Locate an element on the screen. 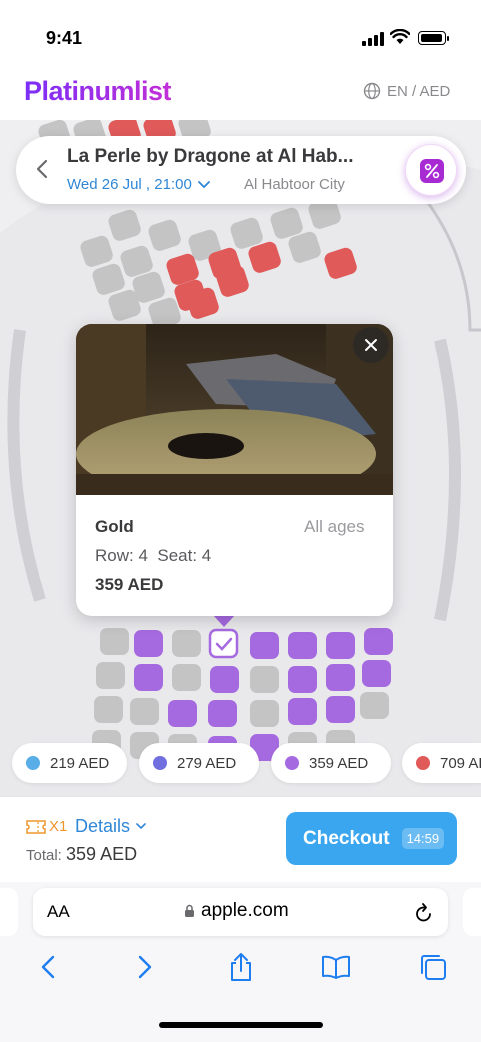 The image size is (481, 1042). price-legend-label: 359 AED is located at coordinates (339, 763).